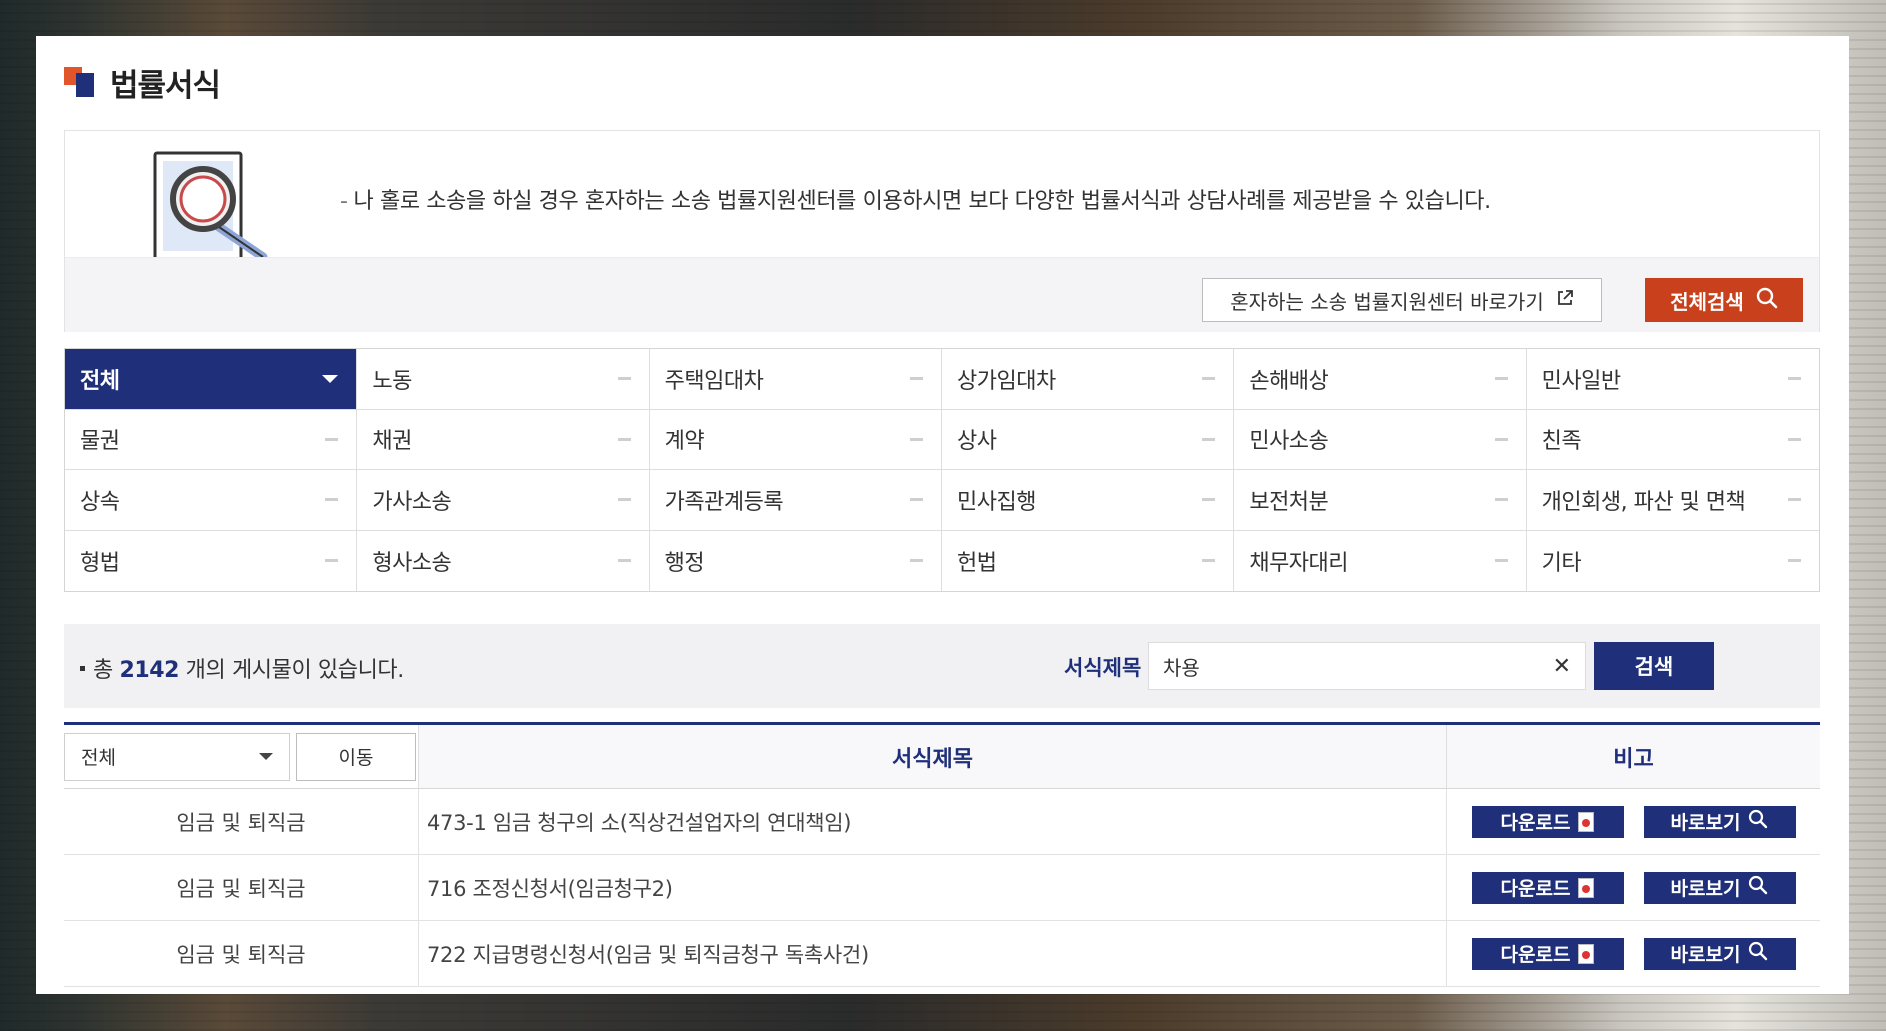  What do you see at coordinates (211, 560) in the screenshot?
I see `category-criminal-law: 형법` at bounding box center [211, 560].